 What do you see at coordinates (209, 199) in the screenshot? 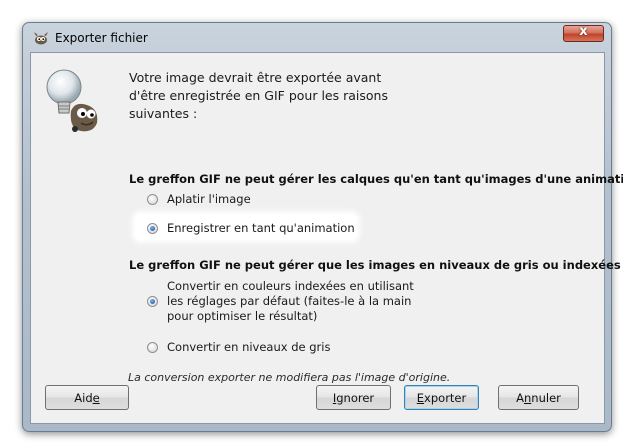
I see `radio-flatten-label: Aplatir l'image` at bounding box center [209, 199].